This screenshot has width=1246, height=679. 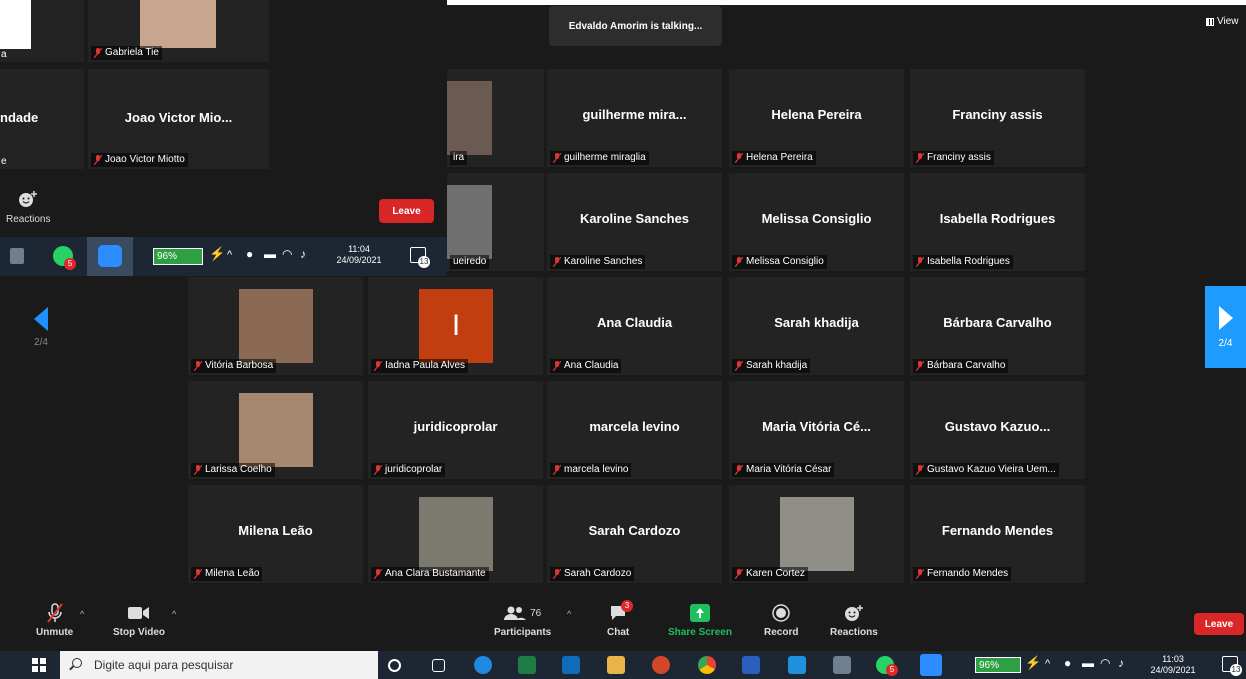 What do you see at coordinates (55, 632) in the screenshot?
I see `unmute-label: Unmute` at bounding box center [55, 632].